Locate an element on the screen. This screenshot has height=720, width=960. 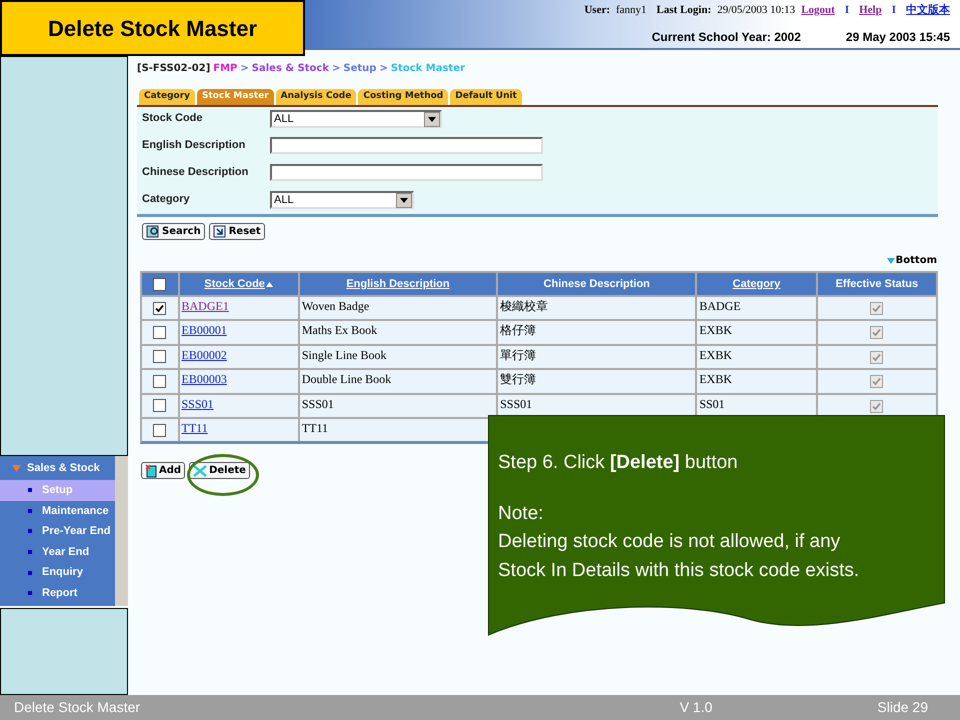
down-arrow-icon is located at coordinates (890, 261).